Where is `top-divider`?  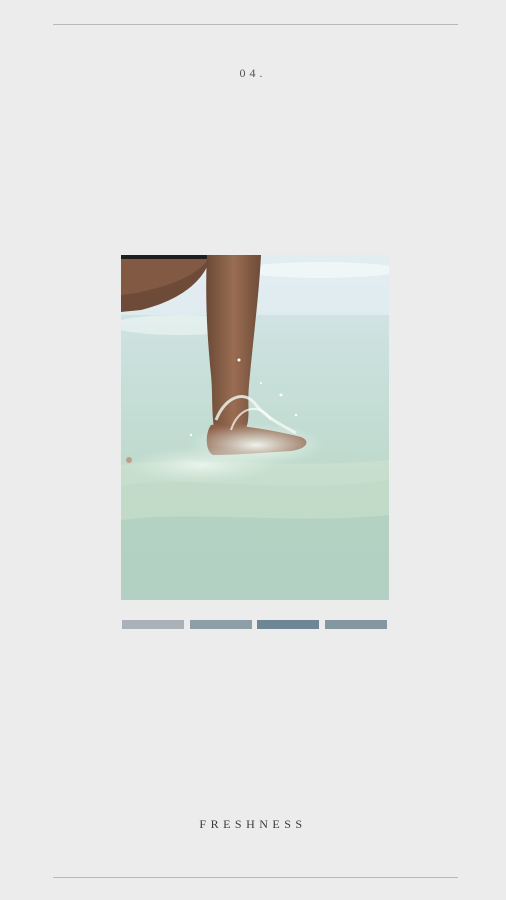
top-divider is located at coordinates (255, 24).